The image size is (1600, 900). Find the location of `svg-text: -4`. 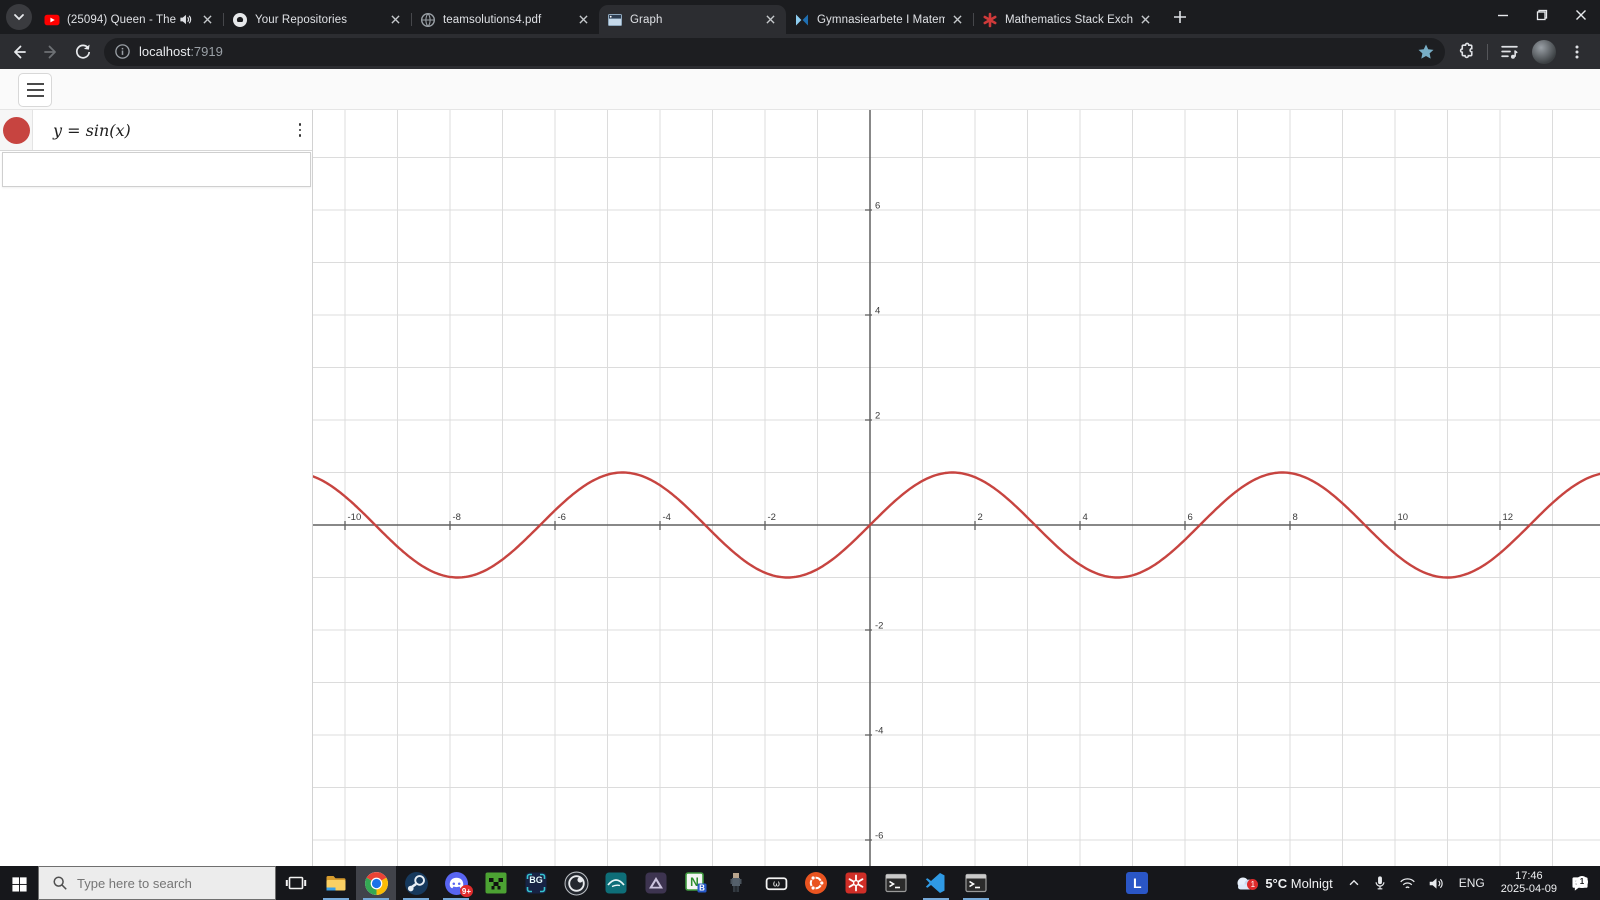

svg-text: -4 is located at coordinates (667, 517).